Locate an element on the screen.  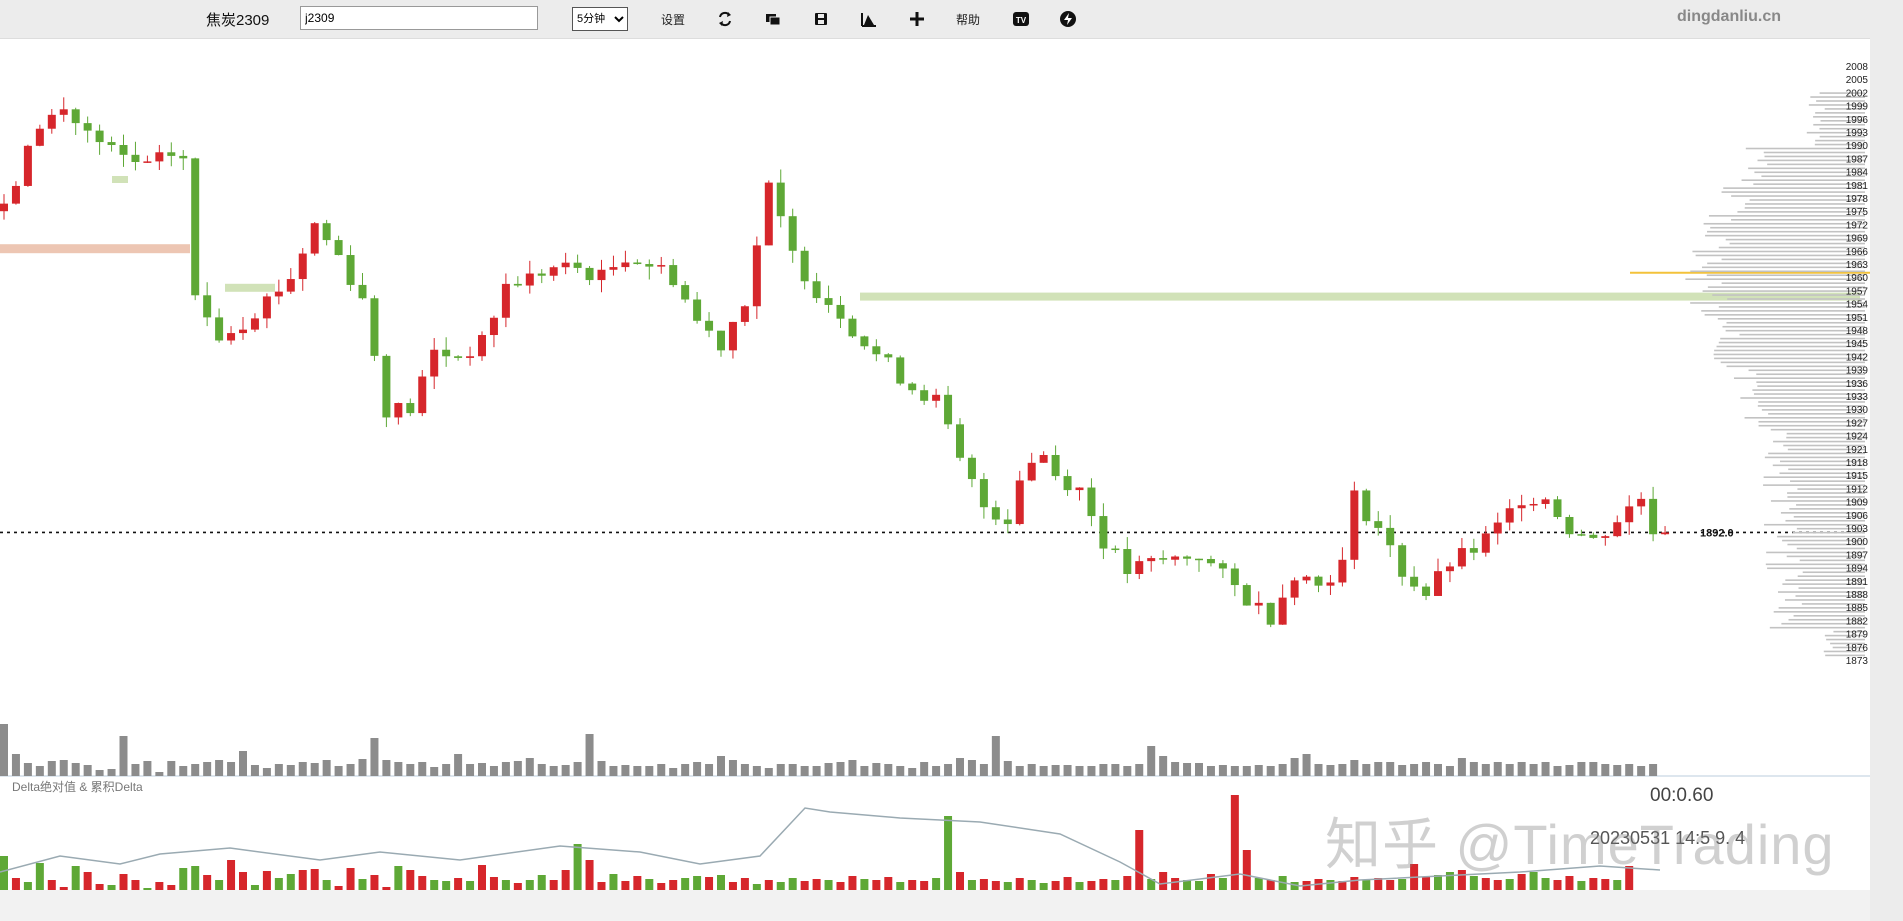
price-tick-label: 1987 is located at coordinates (1857, 159).